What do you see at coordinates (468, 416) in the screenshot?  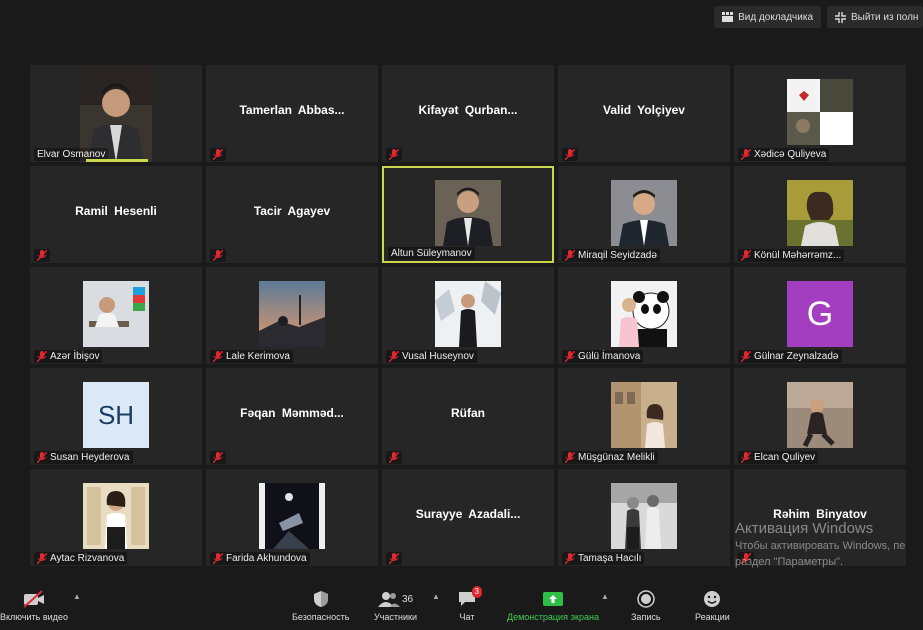 I see `participant-tile: Rüfan` at bounding box center [468, 416].